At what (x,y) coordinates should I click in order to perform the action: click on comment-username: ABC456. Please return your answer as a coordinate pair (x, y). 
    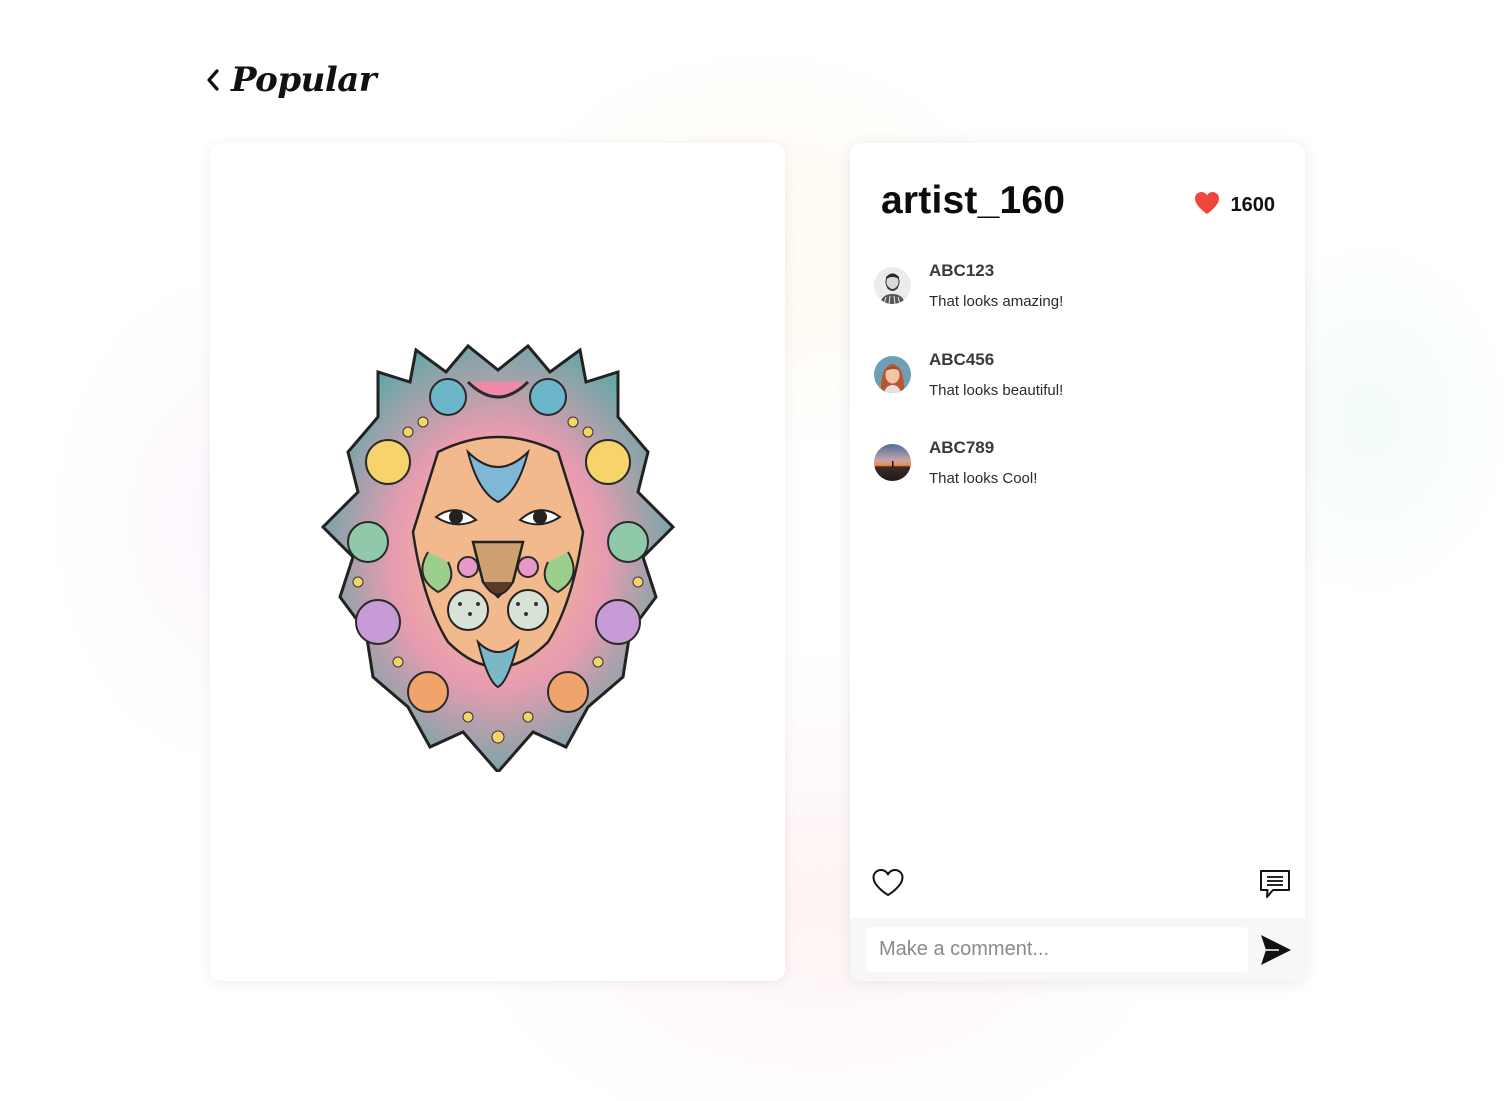
    Looking at the image, I should click on (961, 360).